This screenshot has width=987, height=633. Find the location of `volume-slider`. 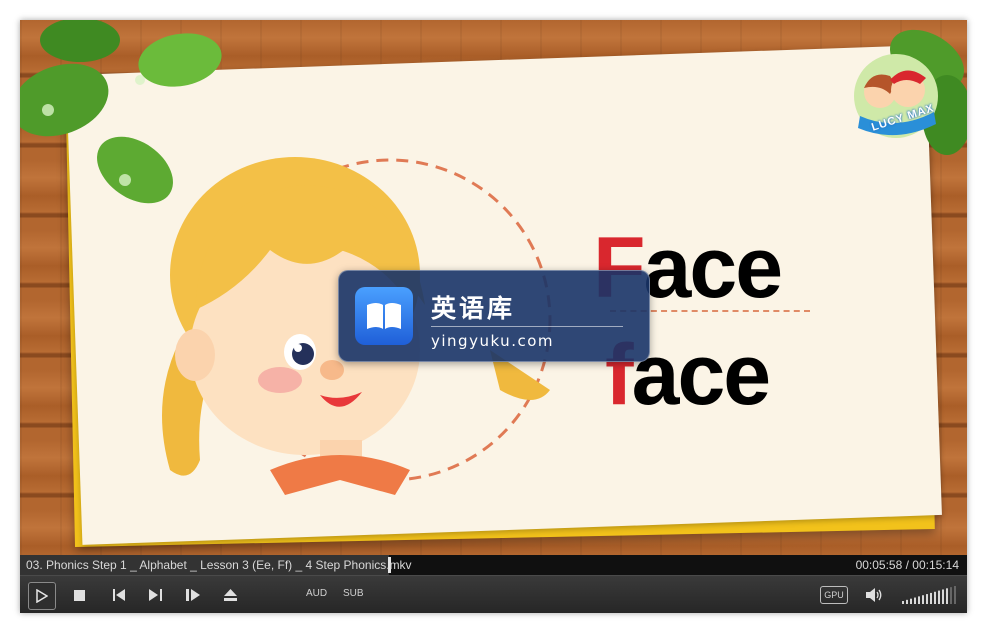

volume-slider is located at coordinates (929, 595).